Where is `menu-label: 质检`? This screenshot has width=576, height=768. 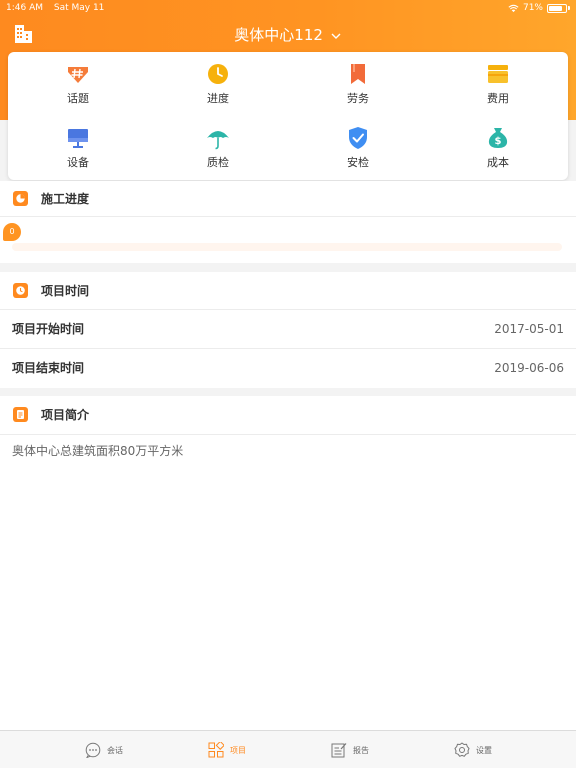 menu-label: 质检 is located at coordinates (218, 162).